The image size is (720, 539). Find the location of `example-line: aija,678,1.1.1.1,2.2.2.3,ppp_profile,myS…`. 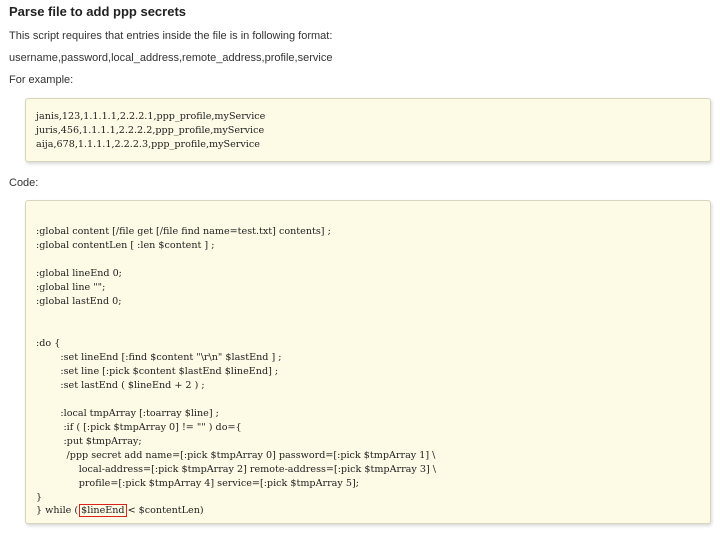

example-line: aija,678,1.1.1.1,2.2.2.3,ppp_profile,myS… is located at coordinates (148, 144).